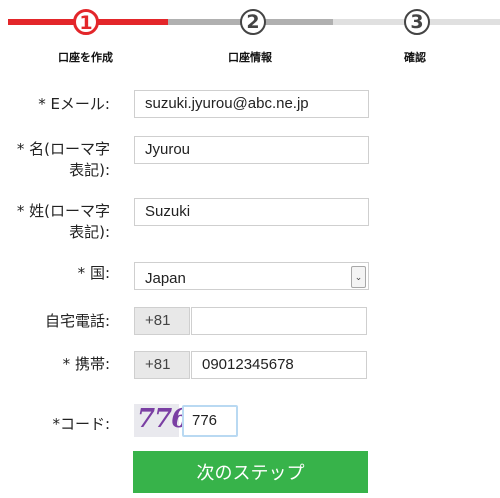 The height and width of the screenshot is (498, 500). Describe the element at coordinates (85, 57) in the screenshot. I see `step-1-label: 口座を作成` at that location.